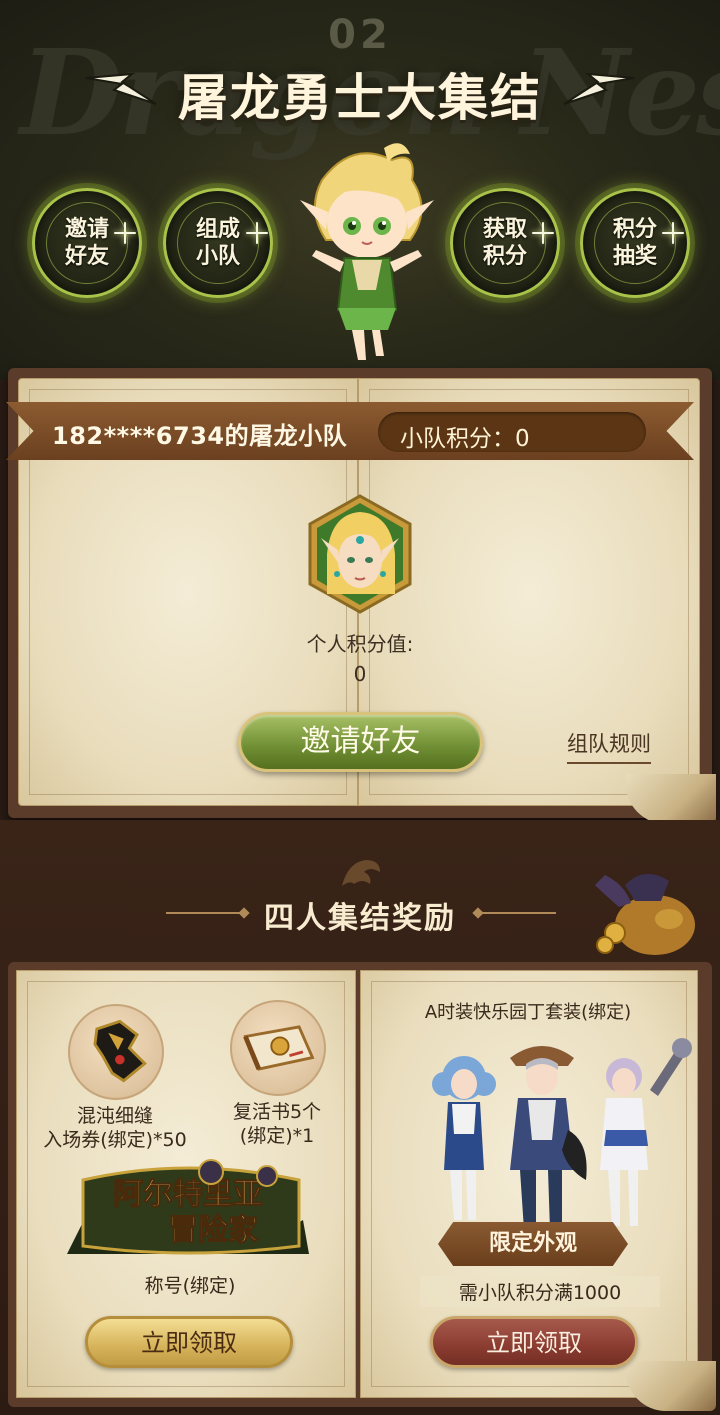 This screenshot has height=1415, width=720. I want to click on title-badge-illustration: 阿尔特里亚 冒险家, so click(188, 1207).